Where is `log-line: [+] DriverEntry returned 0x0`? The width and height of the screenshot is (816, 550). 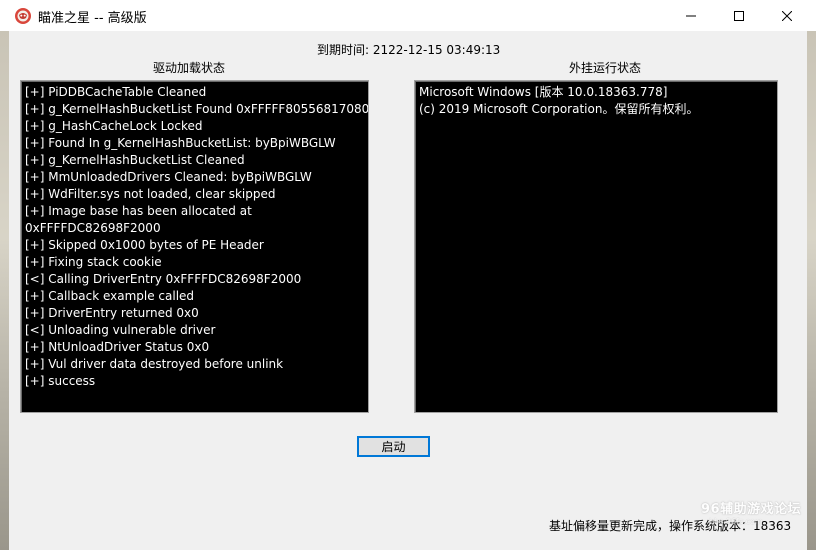 log-line: [+] DriverEntry returned 0x0 is located at coordinates (112, 313).